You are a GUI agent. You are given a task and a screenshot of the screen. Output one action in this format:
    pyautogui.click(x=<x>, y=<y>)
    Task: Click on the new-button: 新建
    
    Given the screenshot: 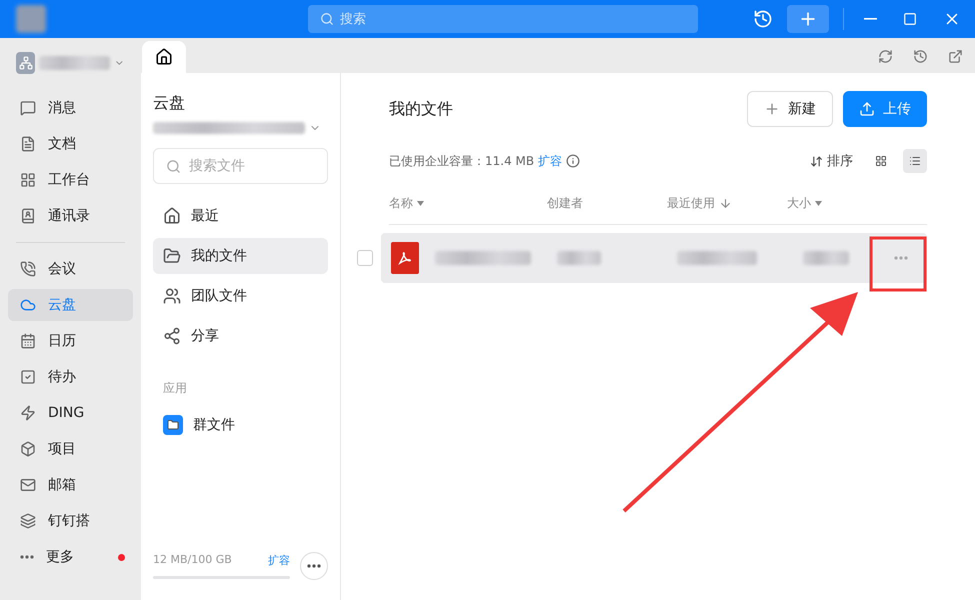 What is the action you would take?
    pyautogui.click(x=790, y=109)
    